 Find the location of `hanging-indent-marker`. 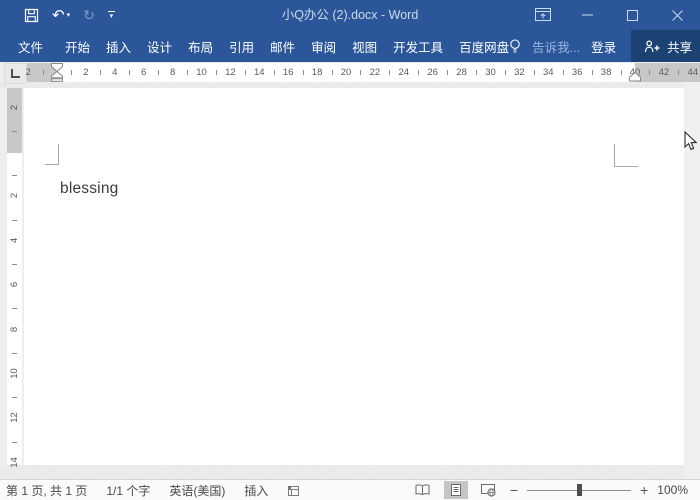

hanging-indent-marker is located at coordinates (57, 76).